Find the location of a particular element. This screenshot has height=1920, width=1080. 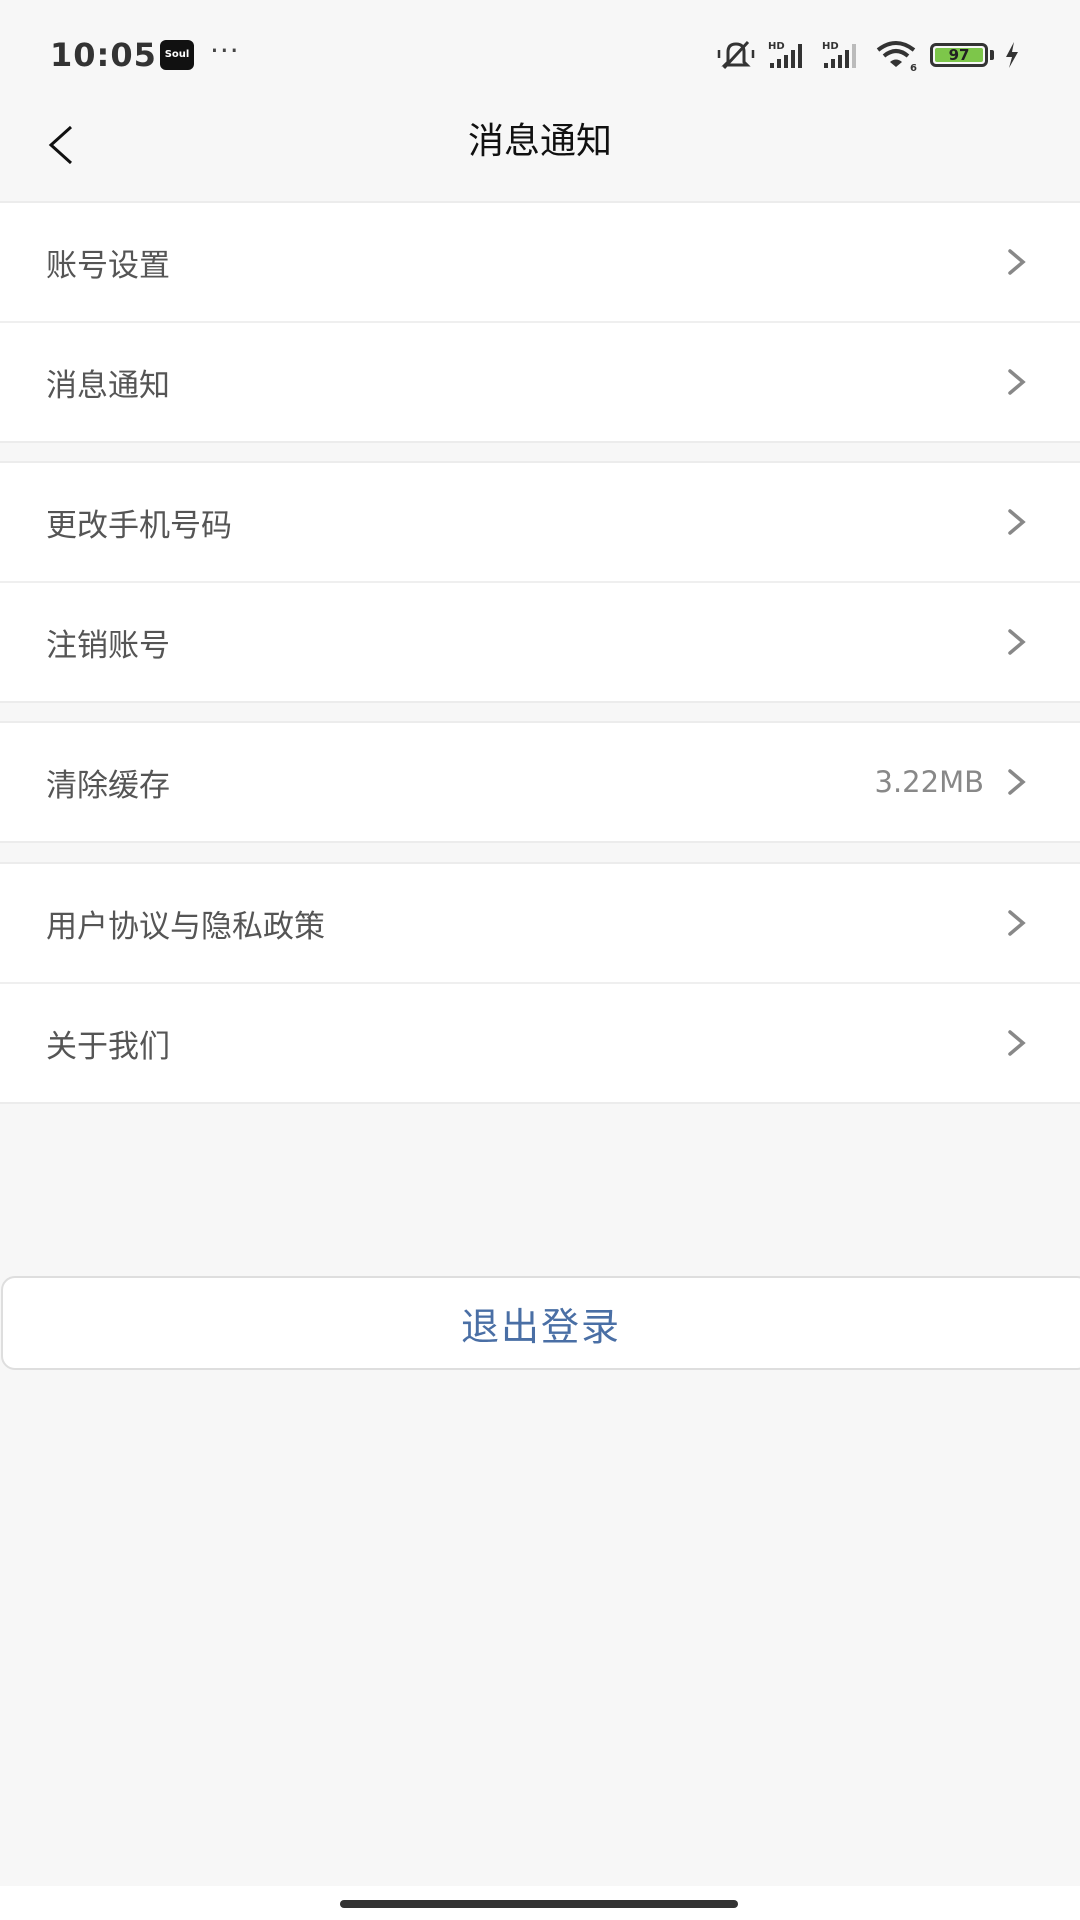

logout-label: 退出登录 is located at coordinates (540, 1326).